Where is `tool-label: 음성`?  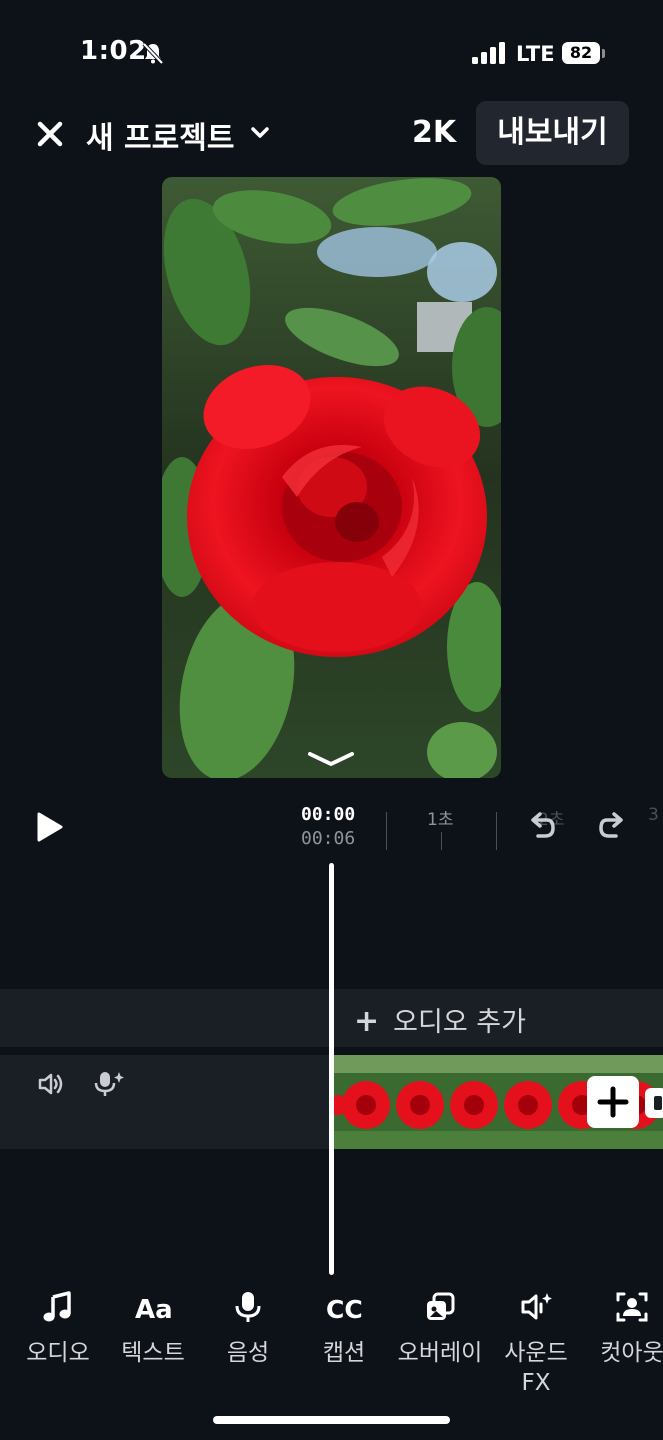
tool-label: 음성 is located at coordinates (248, 1353).